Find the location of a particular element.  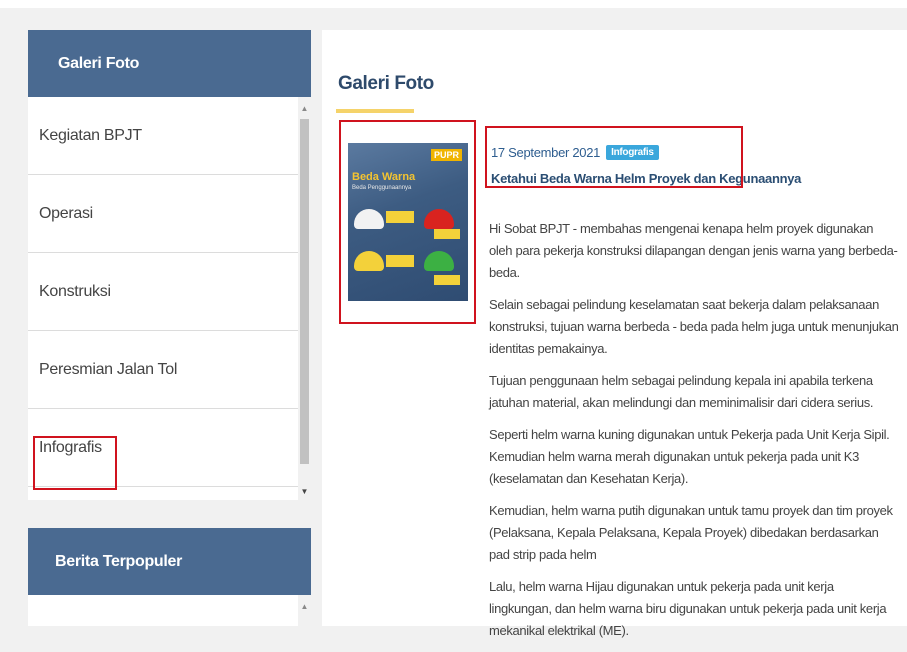

category-badge: Infografis is located at coordinates (632, 152).